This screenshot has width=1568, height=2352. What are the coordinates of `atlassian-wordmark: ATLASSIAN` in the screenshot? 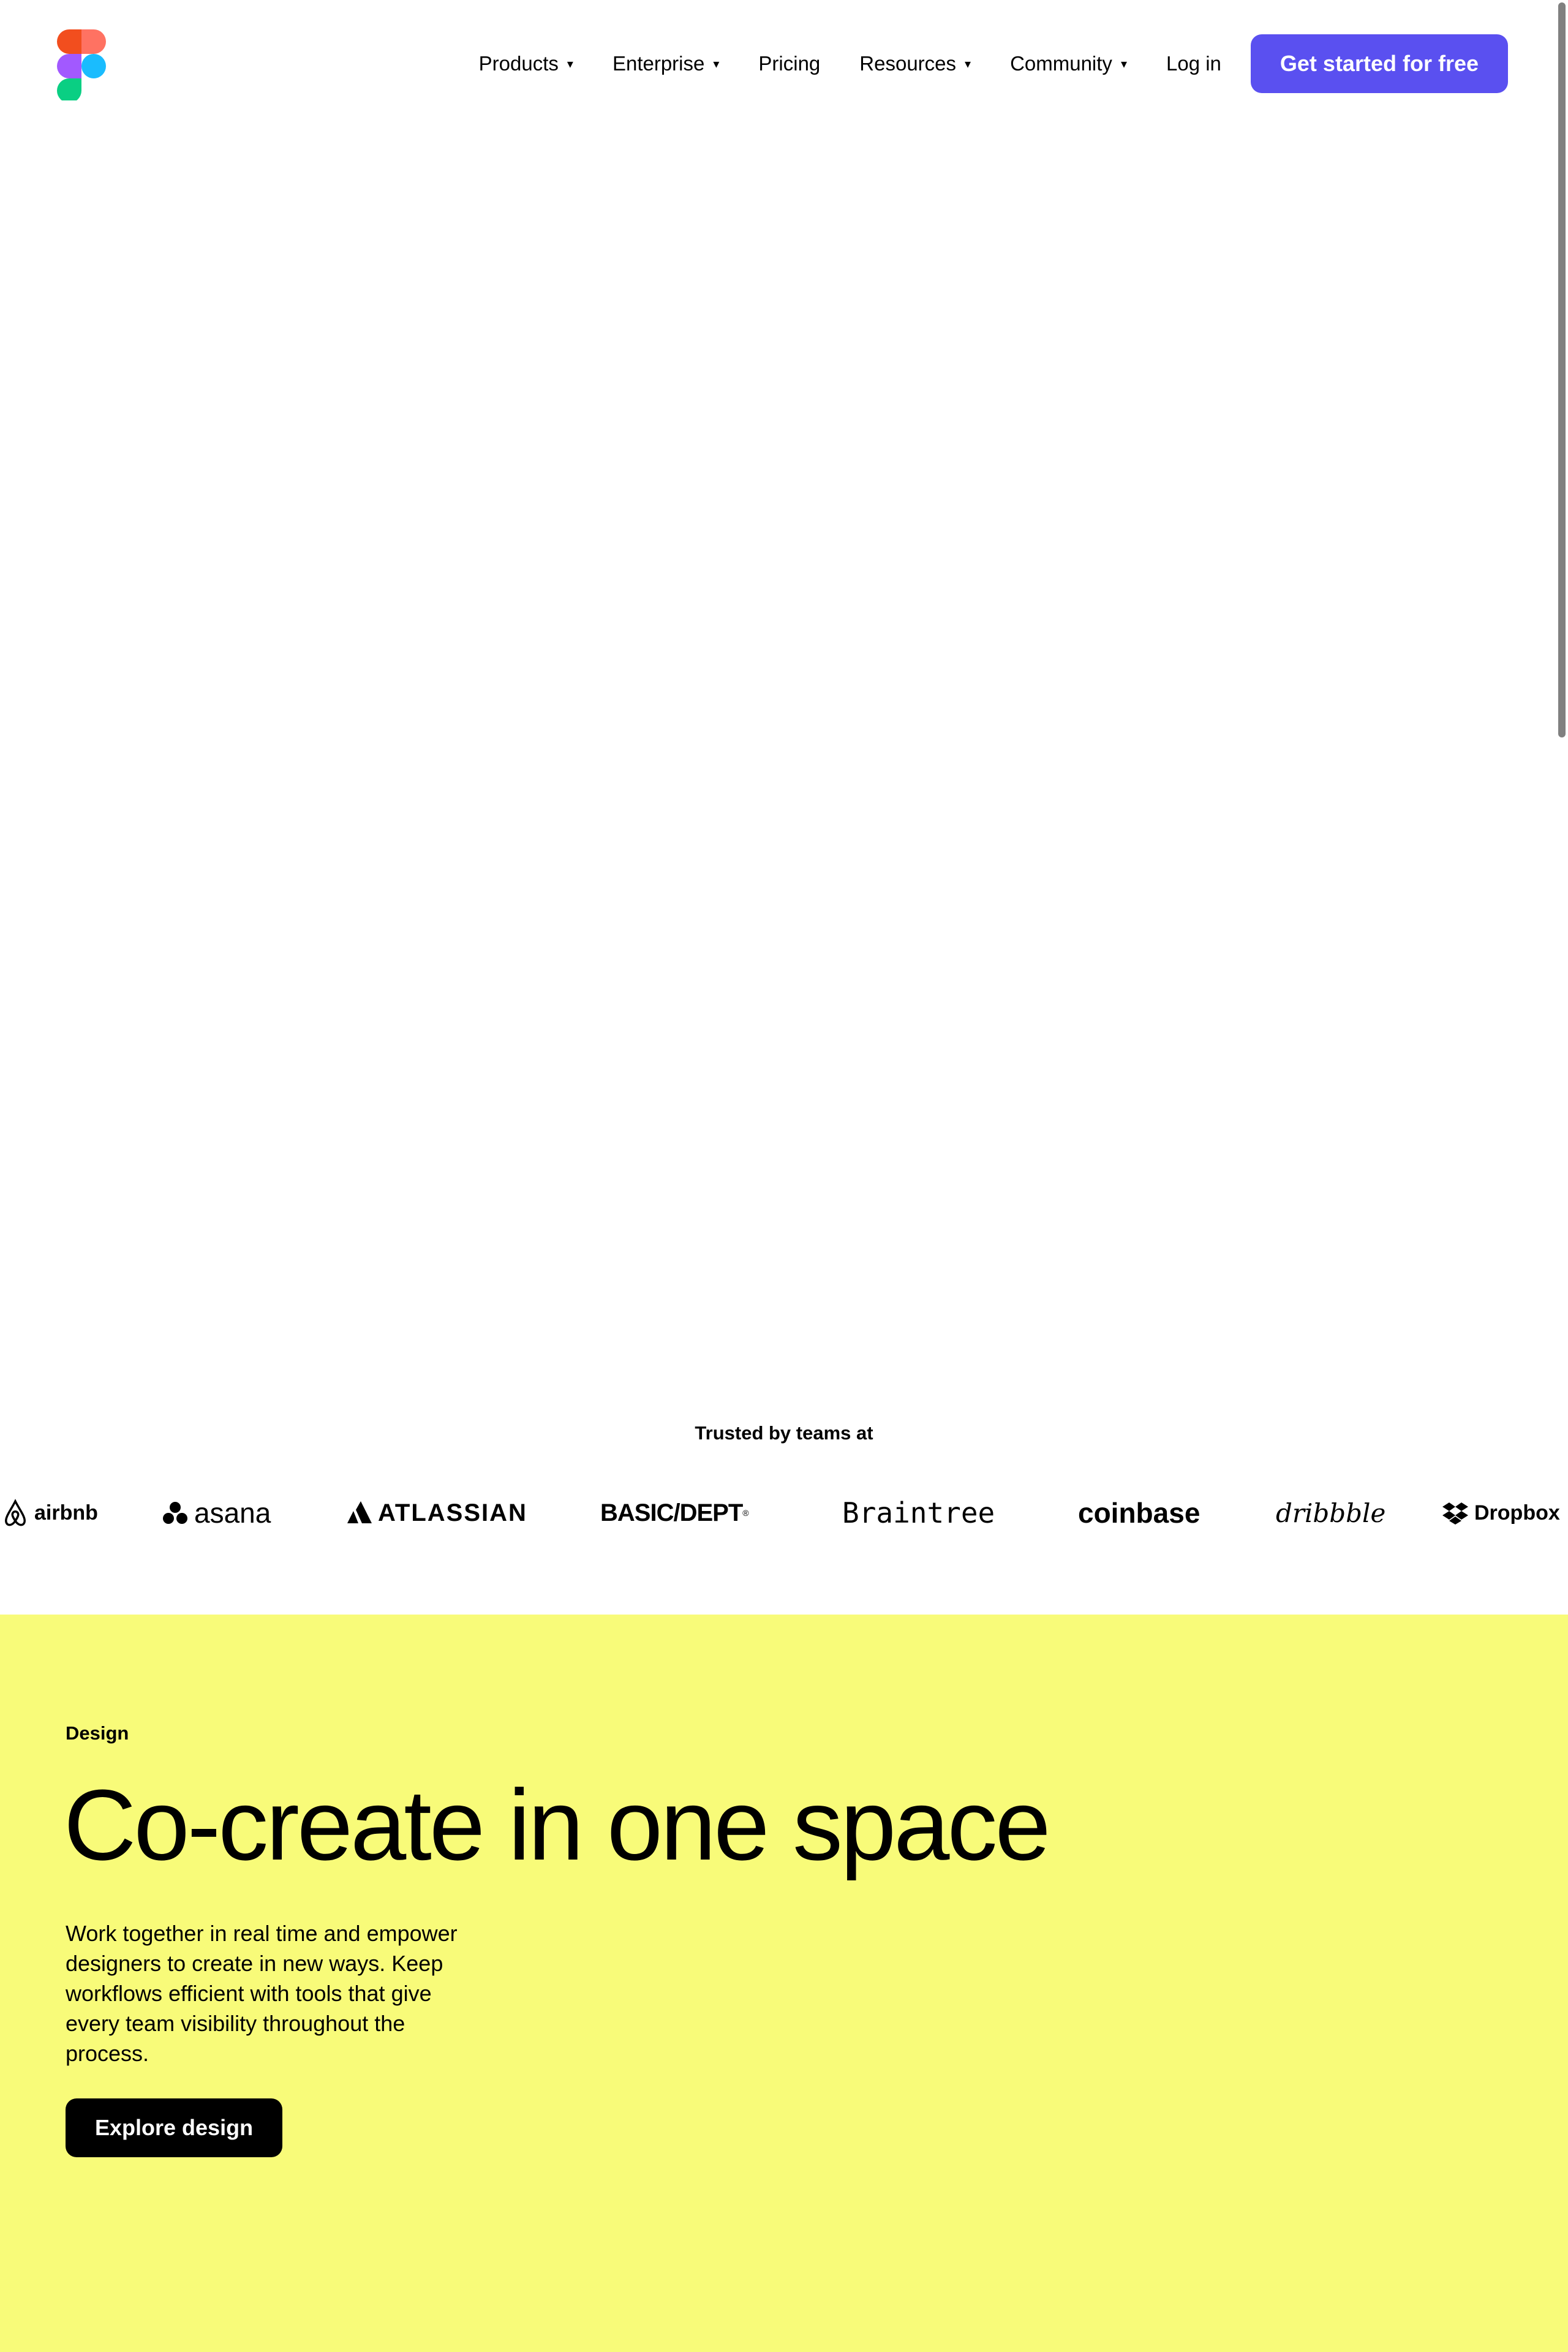 It's located at (453, 1513).